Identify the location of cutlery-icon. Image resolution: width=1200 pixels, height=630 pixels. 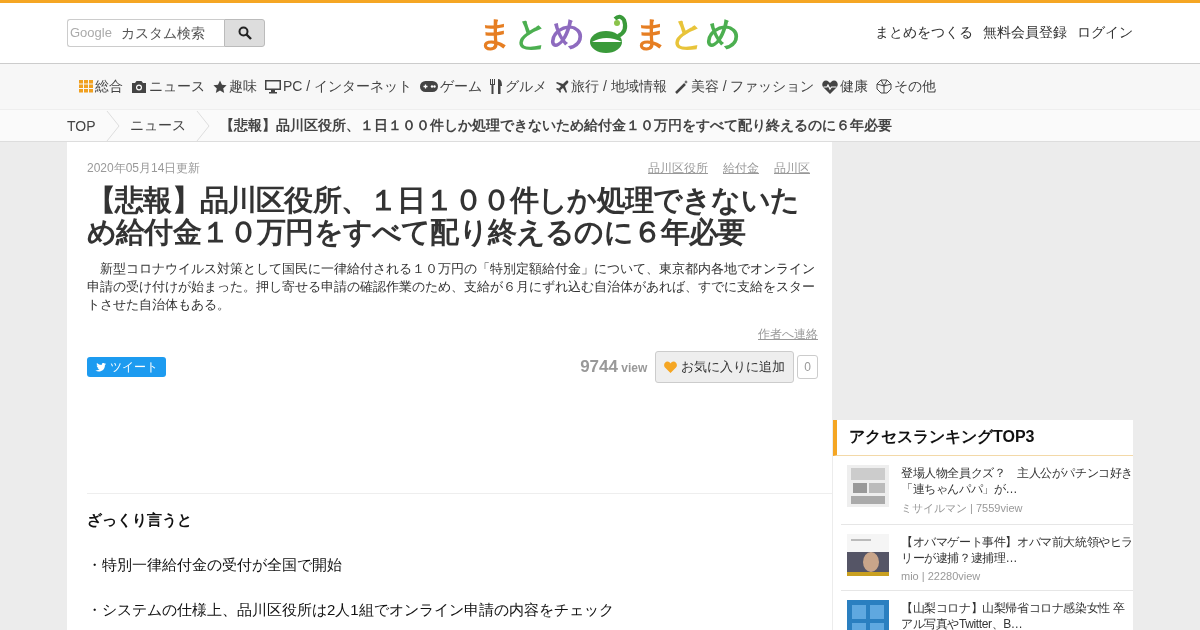
(497, 86).